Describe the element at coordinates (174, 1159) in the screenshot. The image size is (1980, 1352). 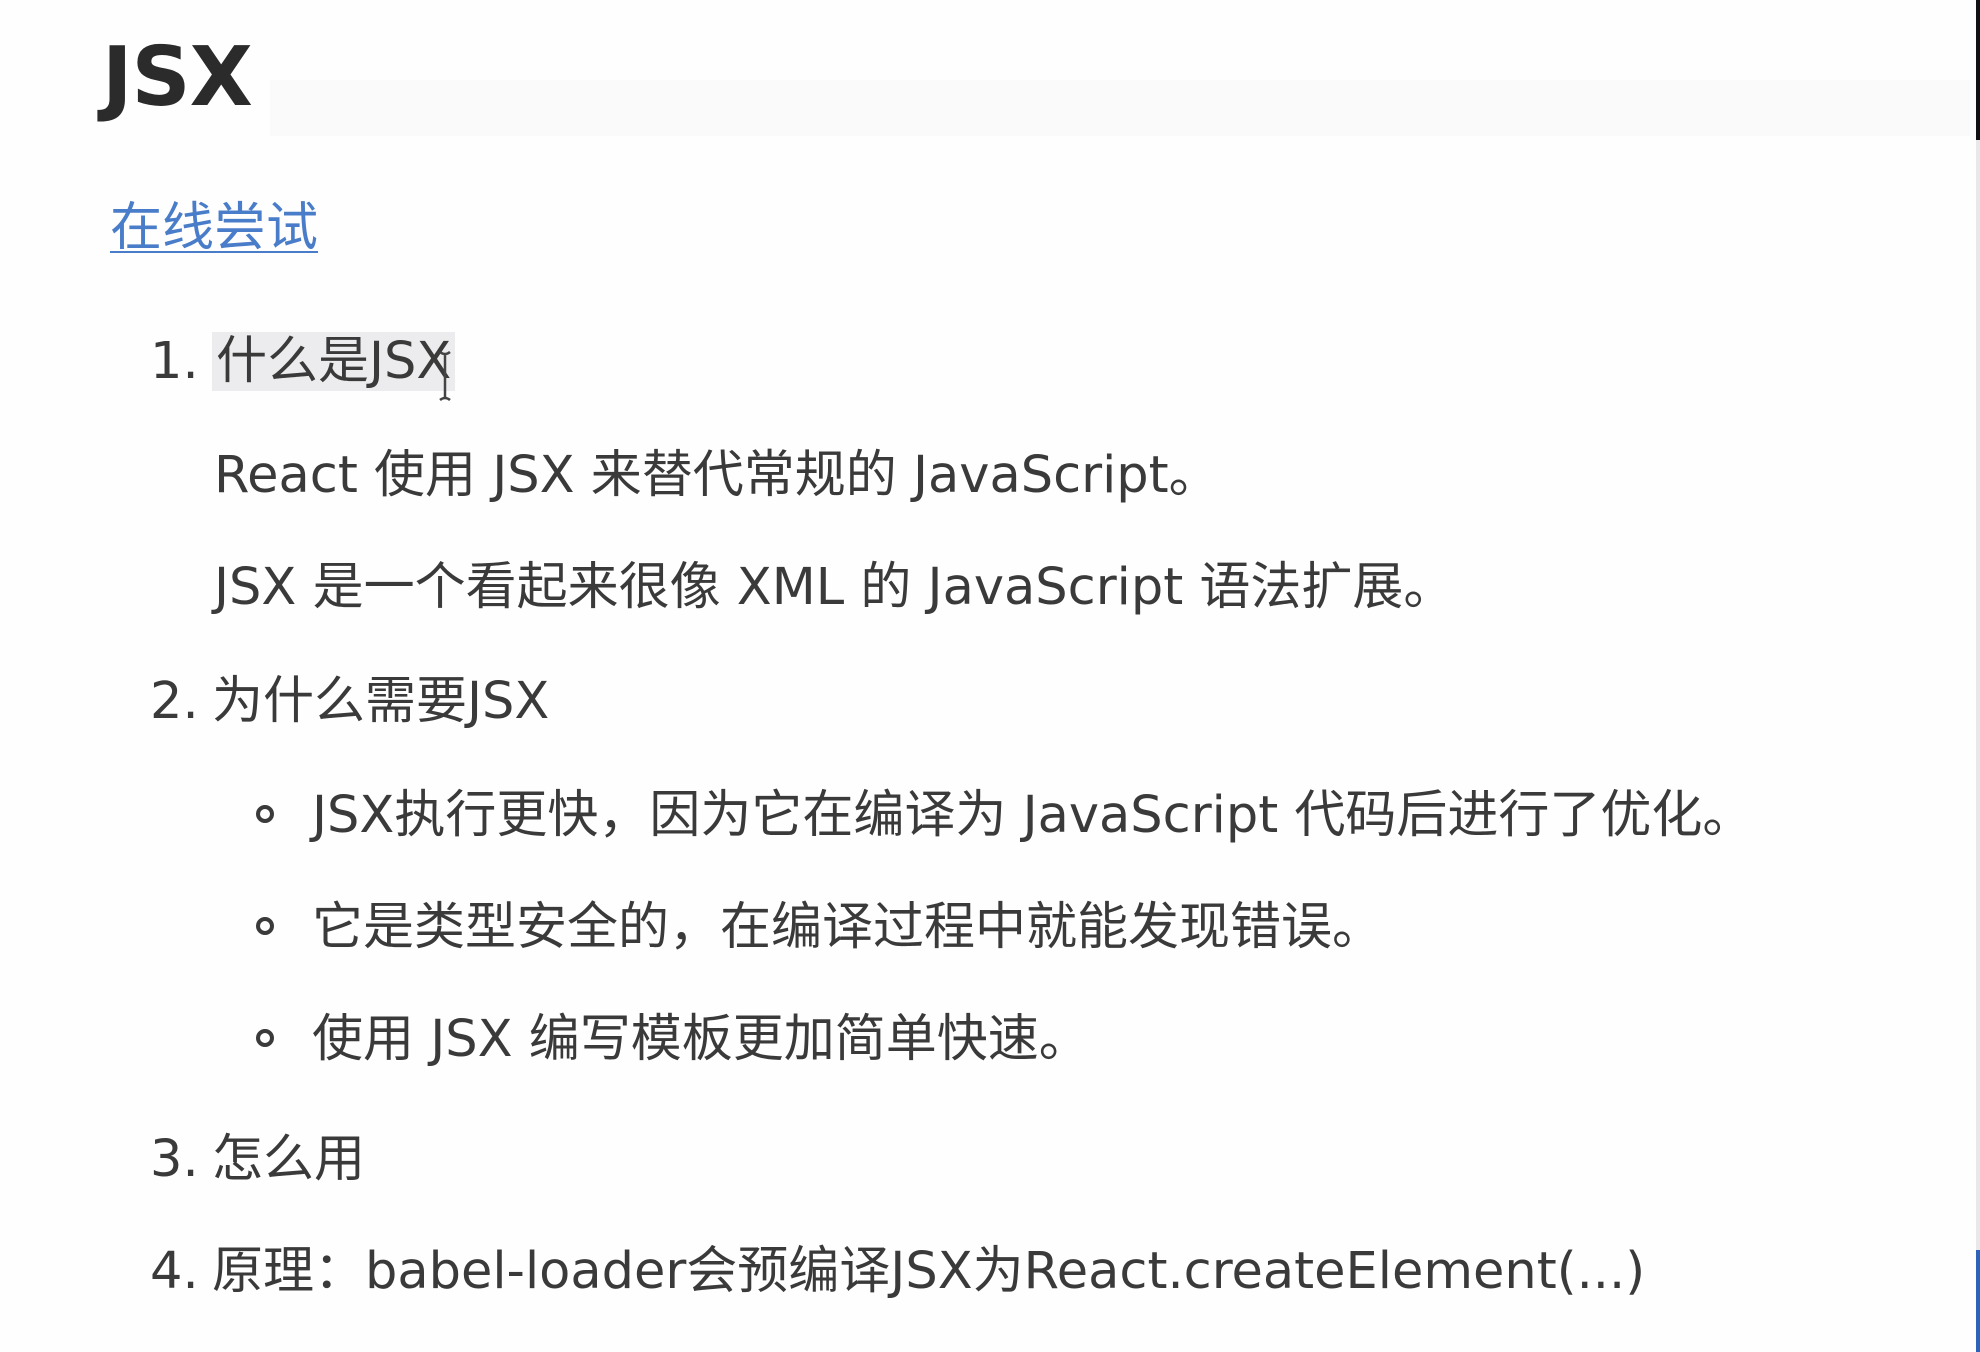
I see `list-item-number: 3.` at that location.